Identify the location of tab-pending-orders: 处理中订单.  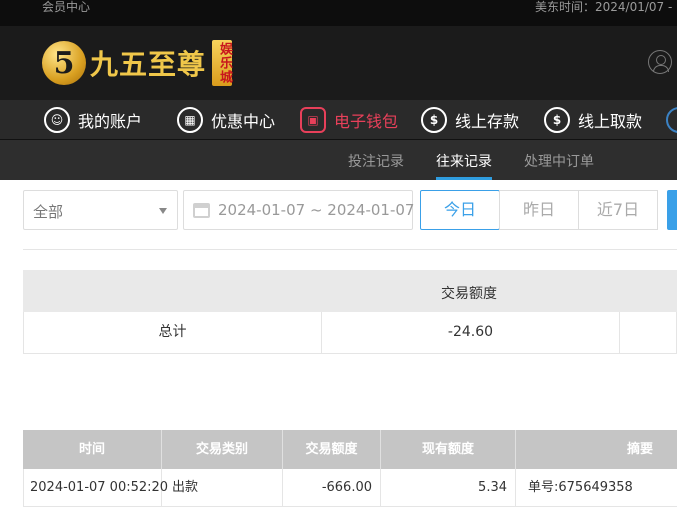
(559, 161).